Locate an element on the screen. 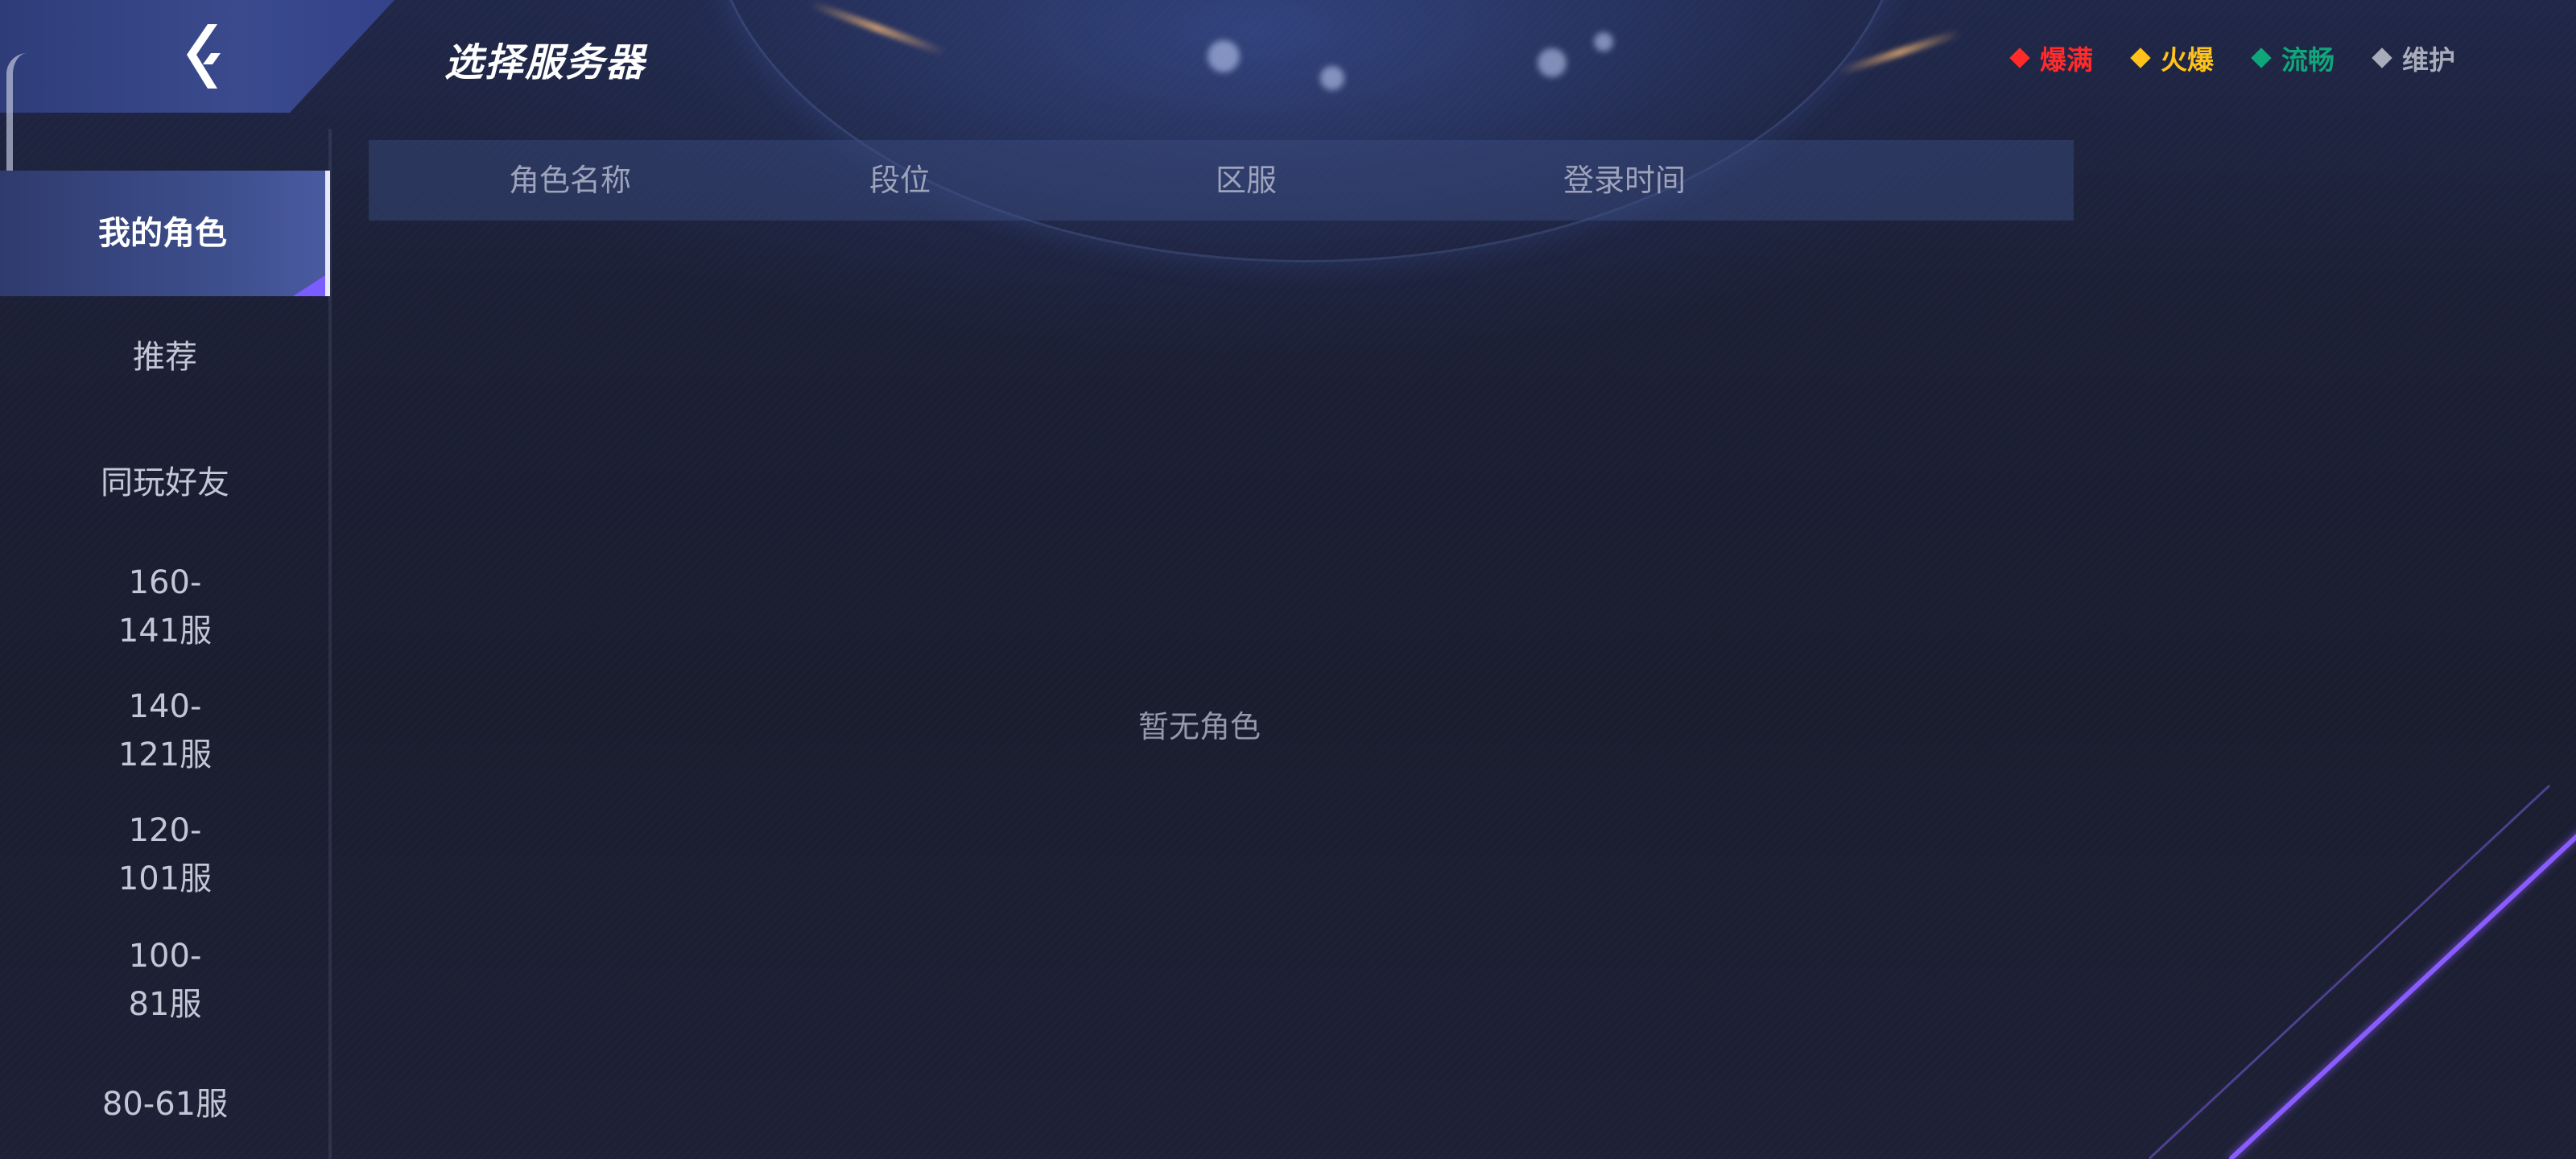 Image resolution: width=2576 pixels, height=1159 pixels. legend-label: 爆满 is located at coordinates (2066, 60).